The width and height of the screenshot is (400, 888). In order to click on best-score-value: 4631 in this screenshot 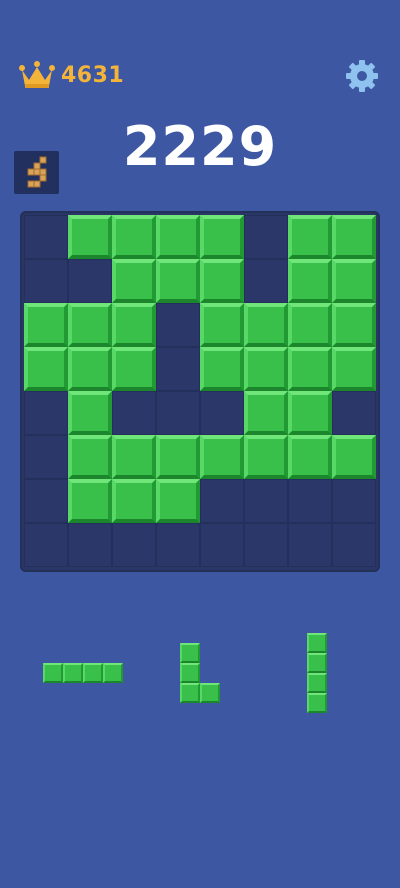, I will do `click(93, 75)`.